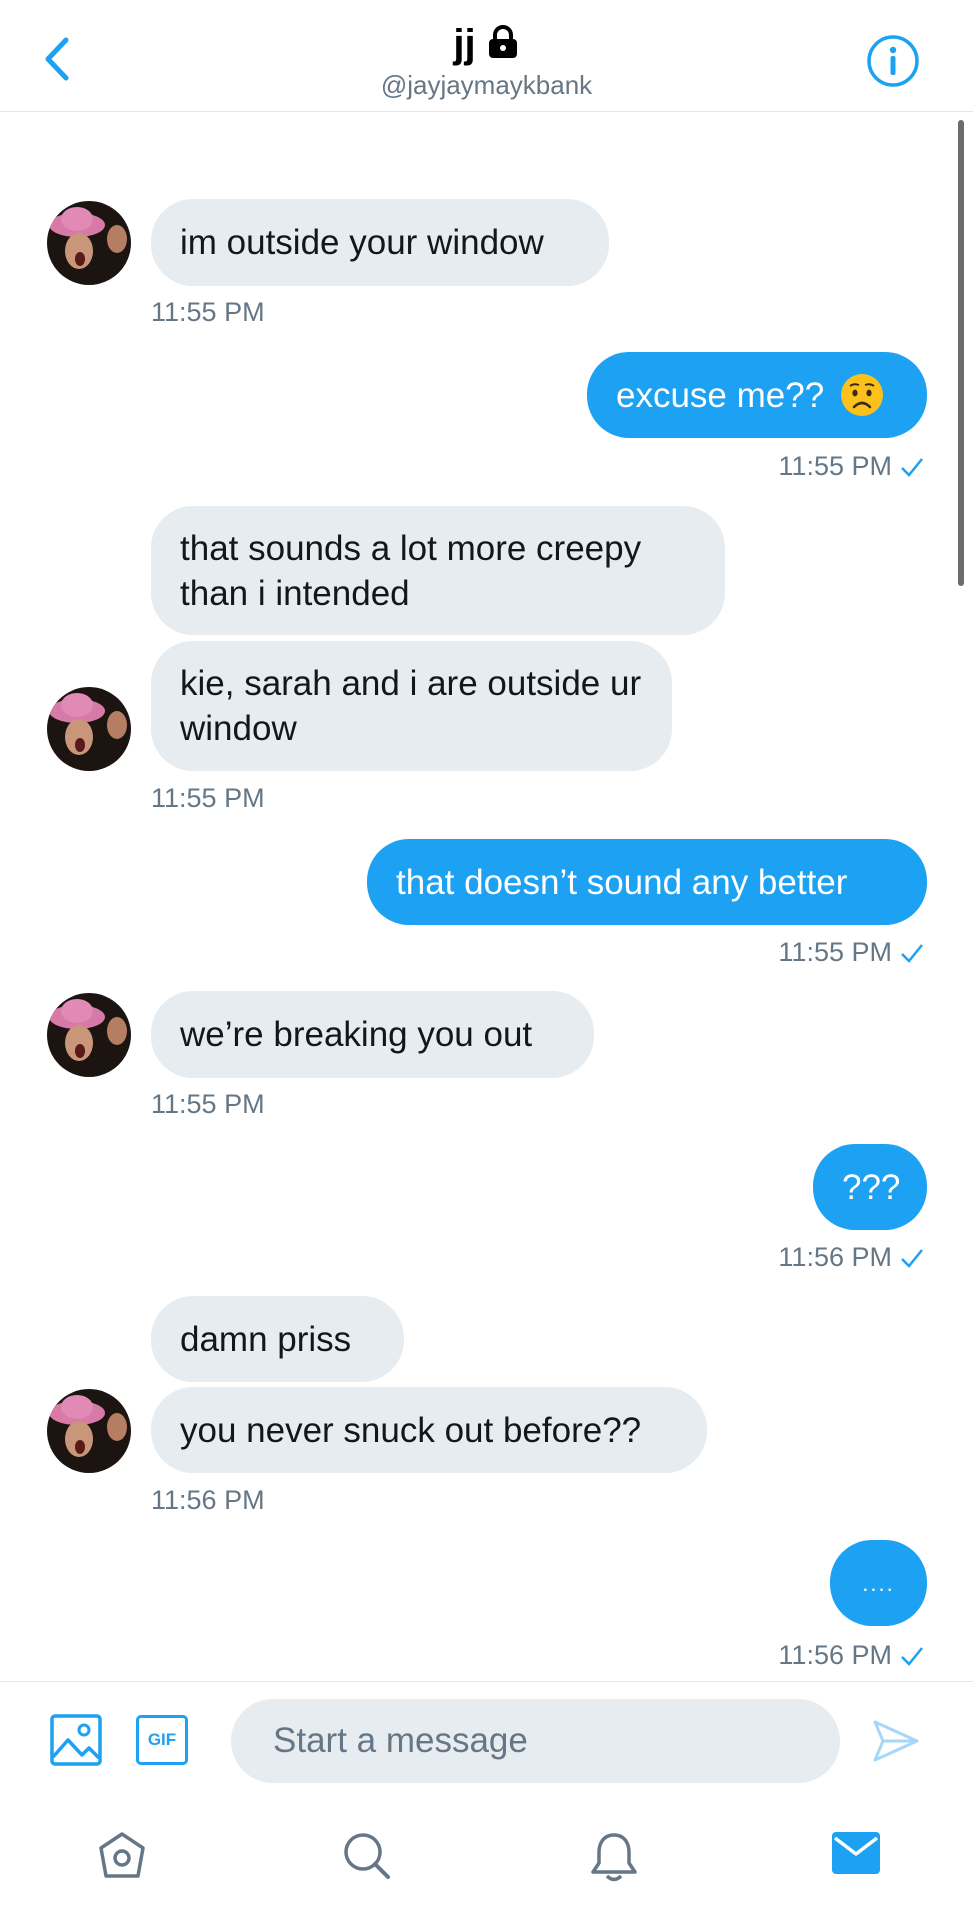 This screenshot has width=973, height=1920. What do you see at coordinates (367, 1856) in the screenshot?
I see `search-icon` at bounding box center [367, 1856].